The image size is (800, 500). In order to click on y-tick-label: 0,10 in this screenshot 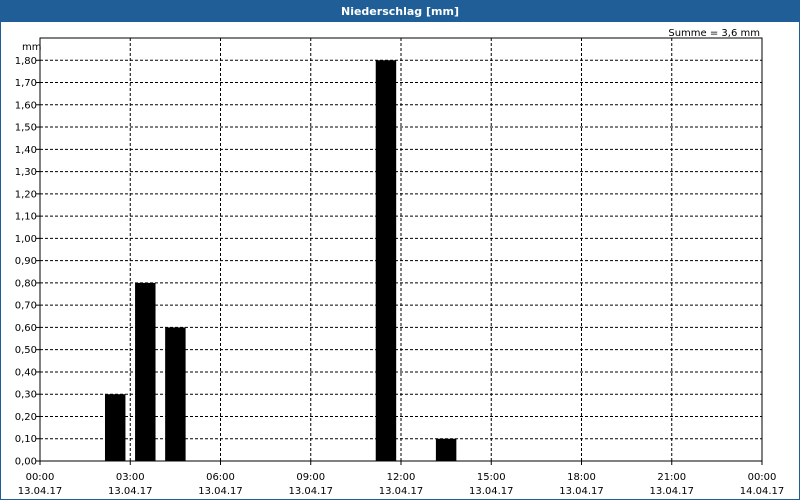, I will do `click(26, 439)`.